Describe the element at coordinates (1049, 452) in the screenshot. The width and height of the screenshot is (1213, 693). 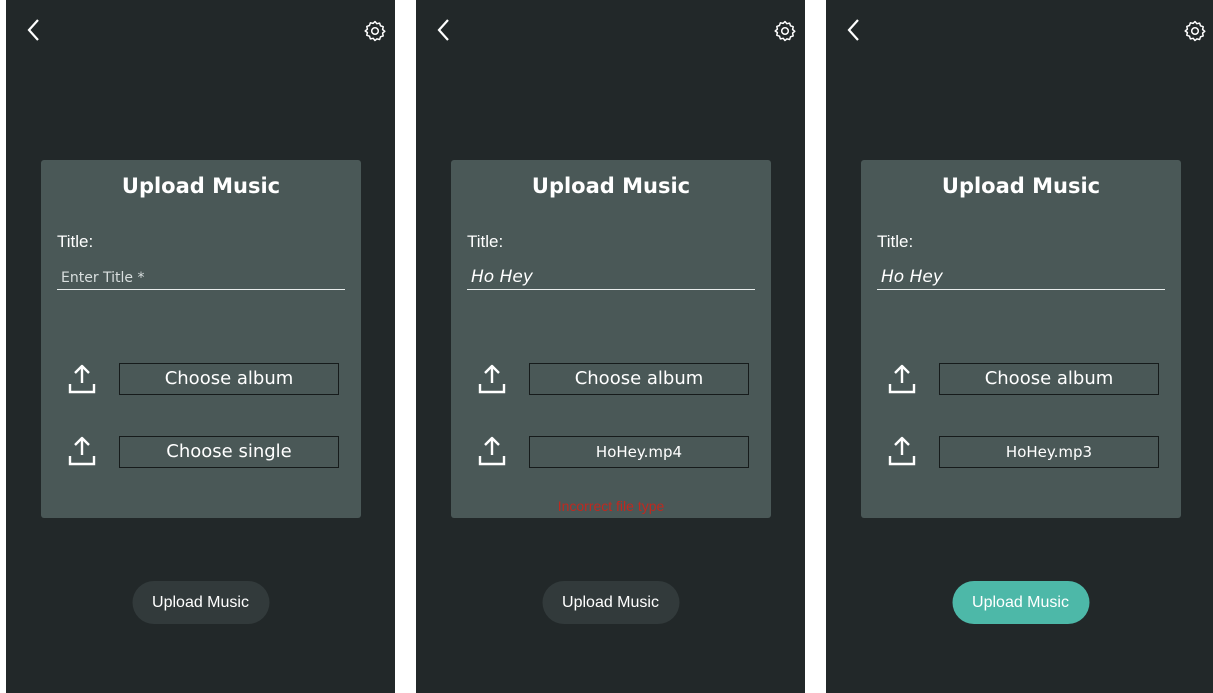
I see `chosen-single-file: HoHey.mp3` at that location.